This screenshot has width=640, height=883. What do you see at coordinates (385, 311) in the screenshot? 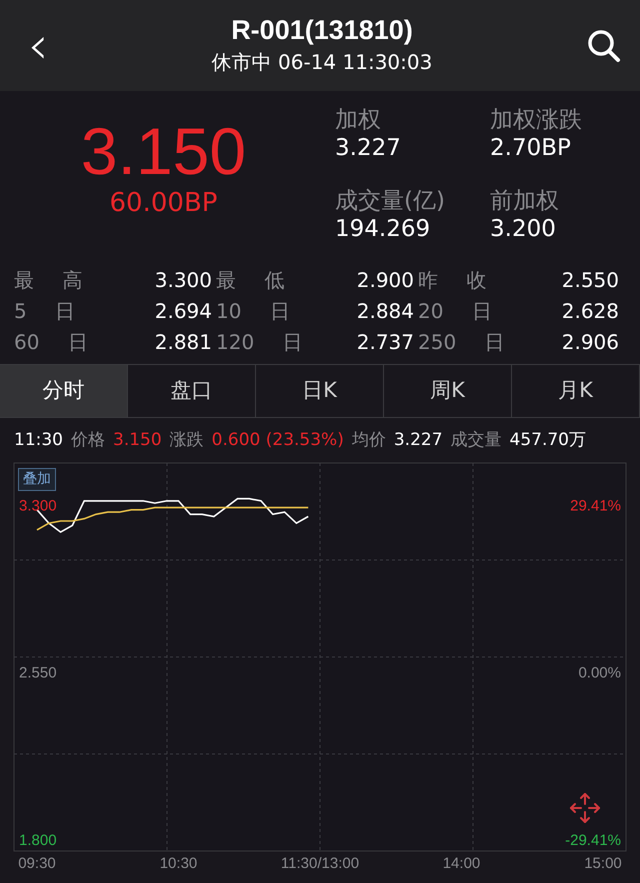
I see `stat-value: 2.884` at bounding box center [385, 311].